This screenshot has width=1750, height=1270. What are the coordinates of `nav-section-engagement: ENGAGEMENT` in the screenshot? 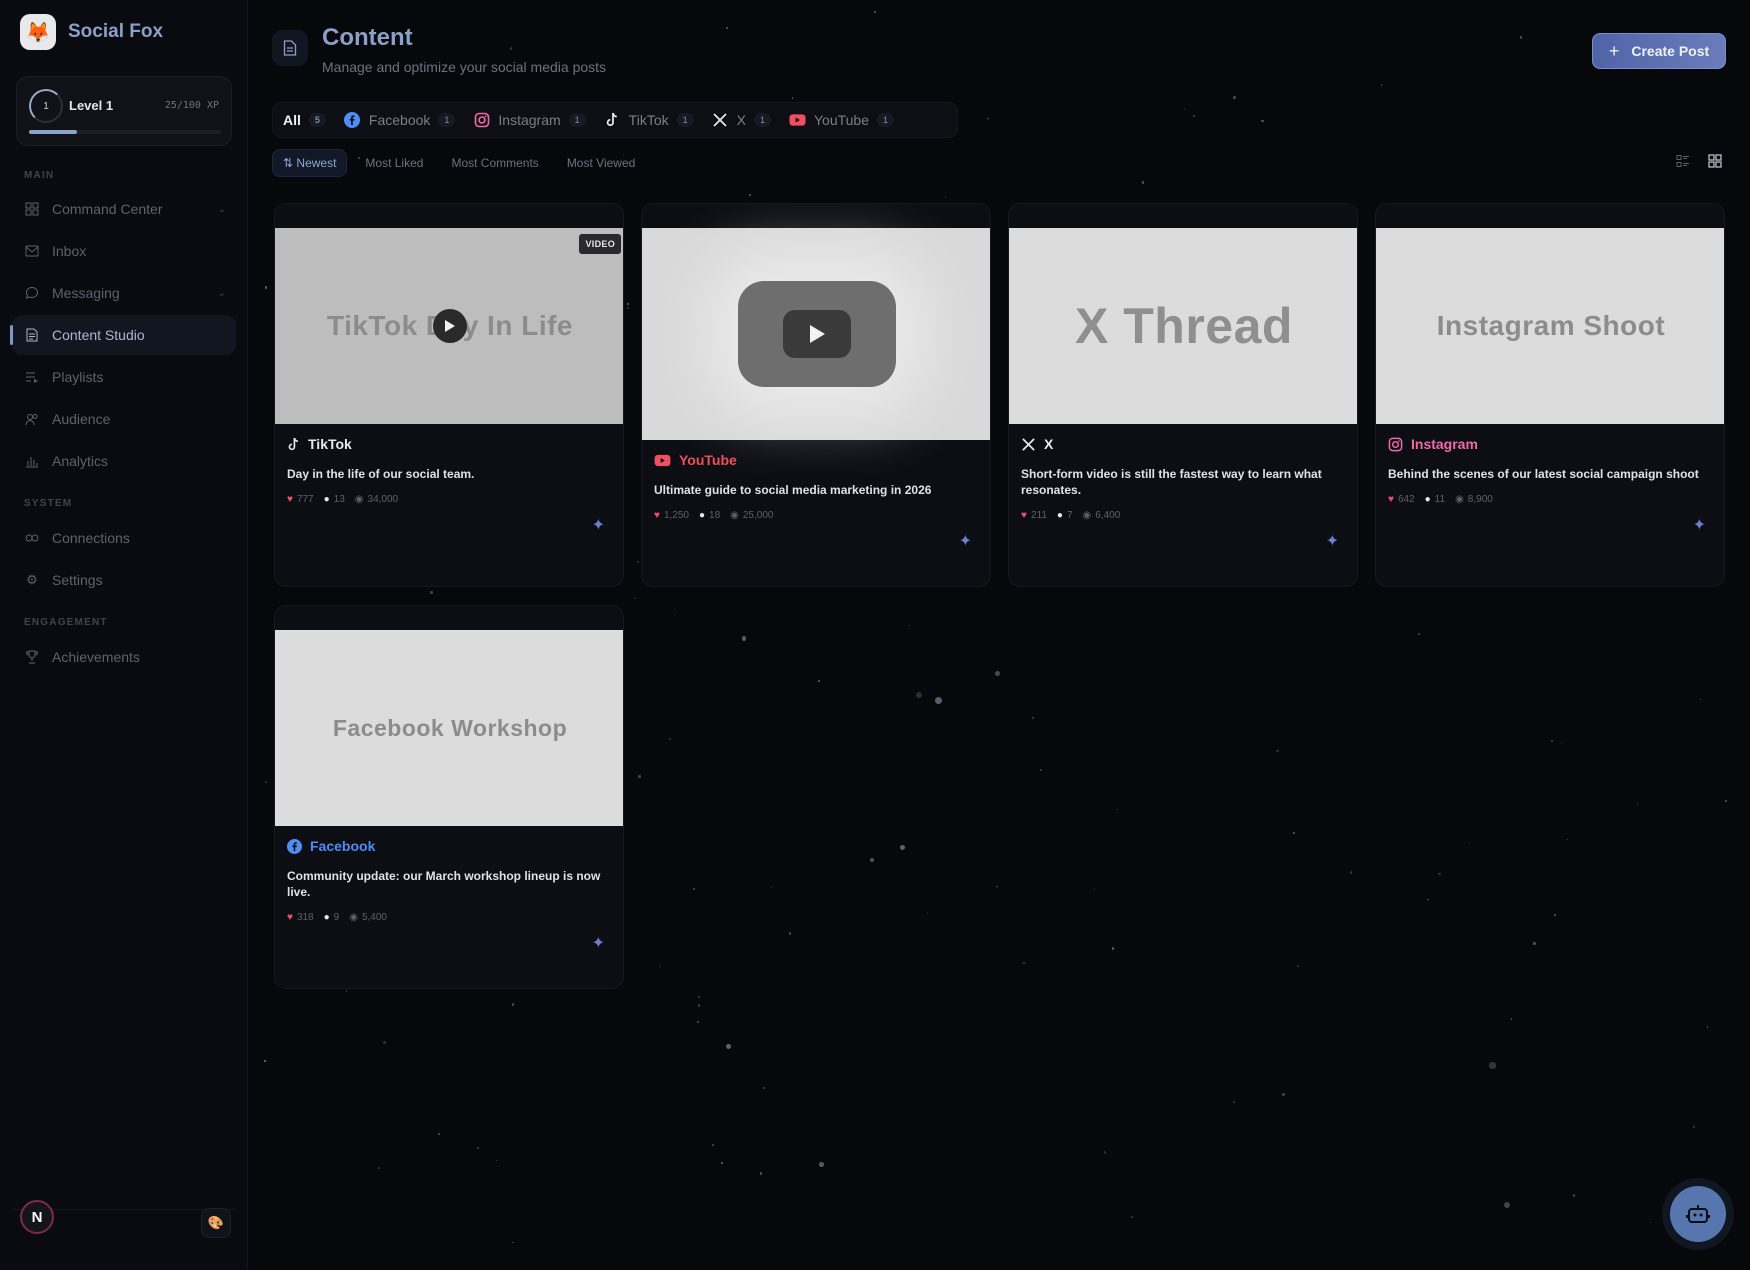 It's located at (66, 622).